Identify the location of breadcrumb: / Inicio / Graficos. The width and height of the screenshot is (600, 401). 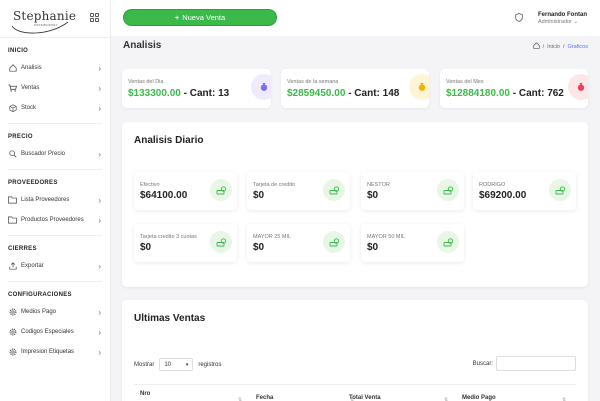
(560, 46).